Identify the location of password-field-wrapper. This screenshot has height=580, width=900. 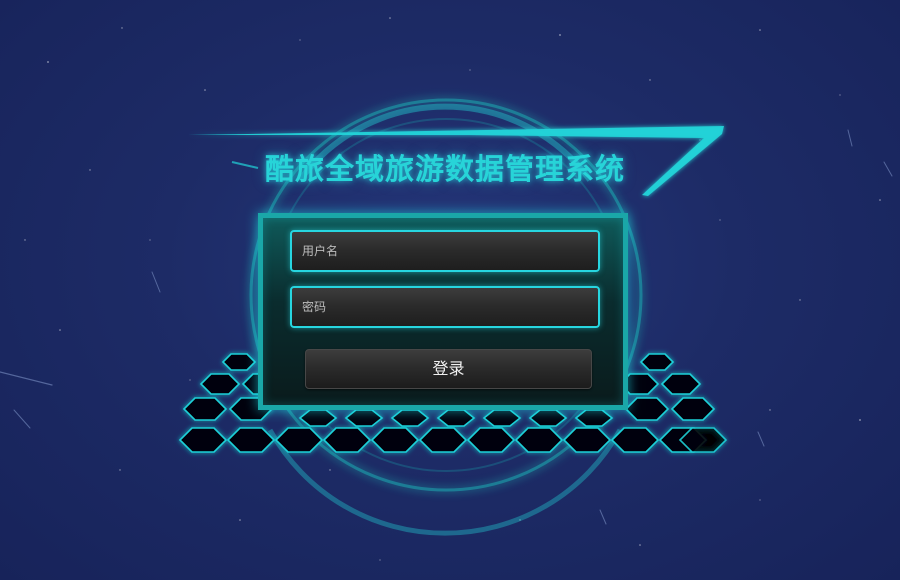
(445, 307).